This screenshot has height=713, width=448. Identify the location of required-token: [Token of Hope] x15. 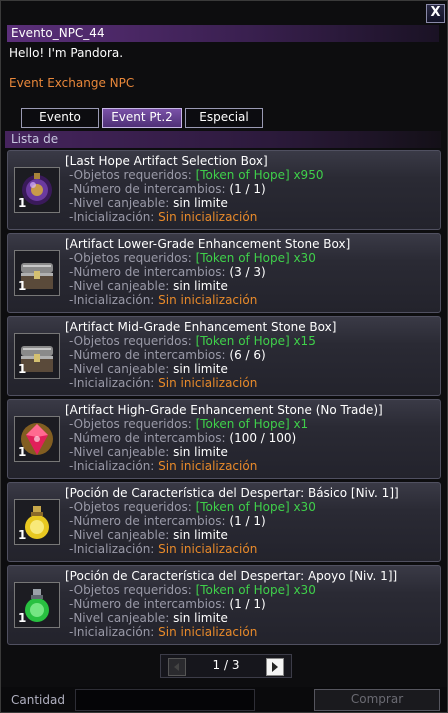
(255, 341).